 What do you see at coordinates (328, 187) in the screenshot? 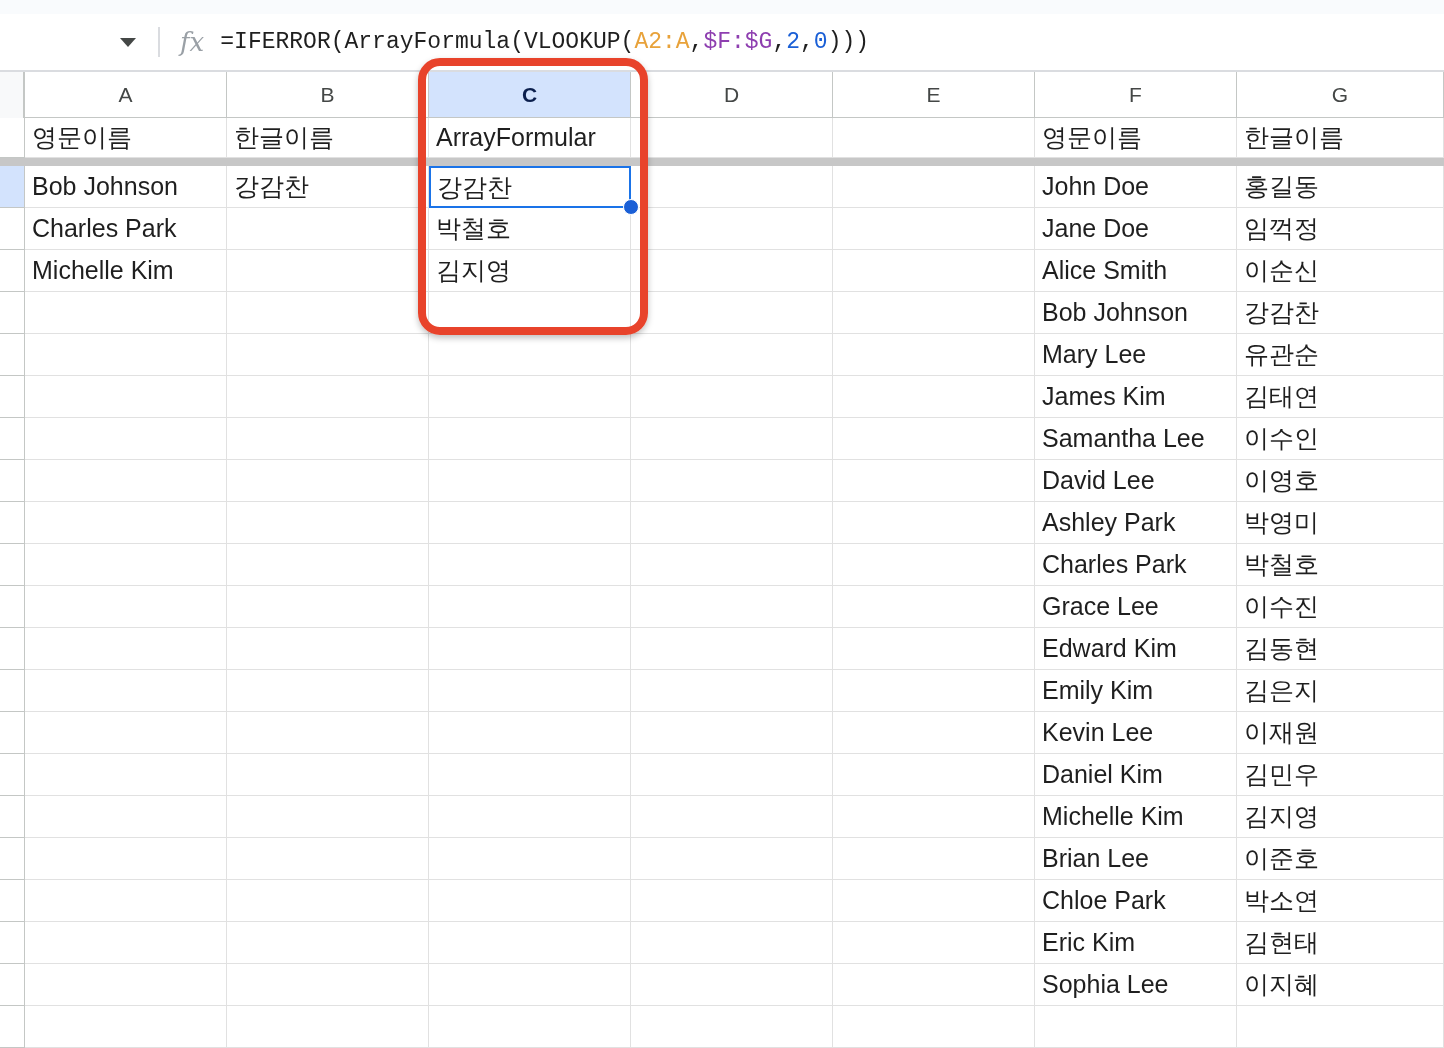
I see `table-cell: 강감찬` at bounding box center [328, 187].